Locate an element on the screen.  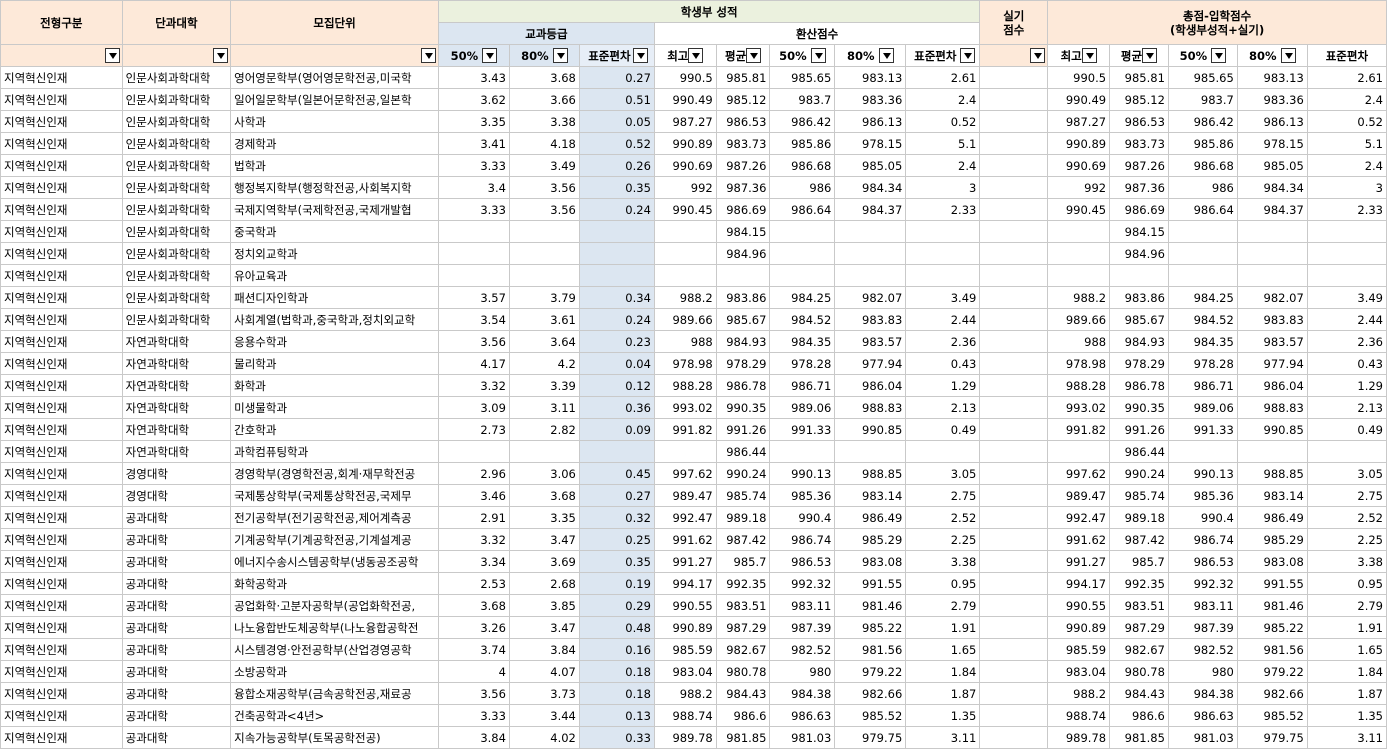
cell-tavg: 991.26 is located at coordinates (1139, 429).